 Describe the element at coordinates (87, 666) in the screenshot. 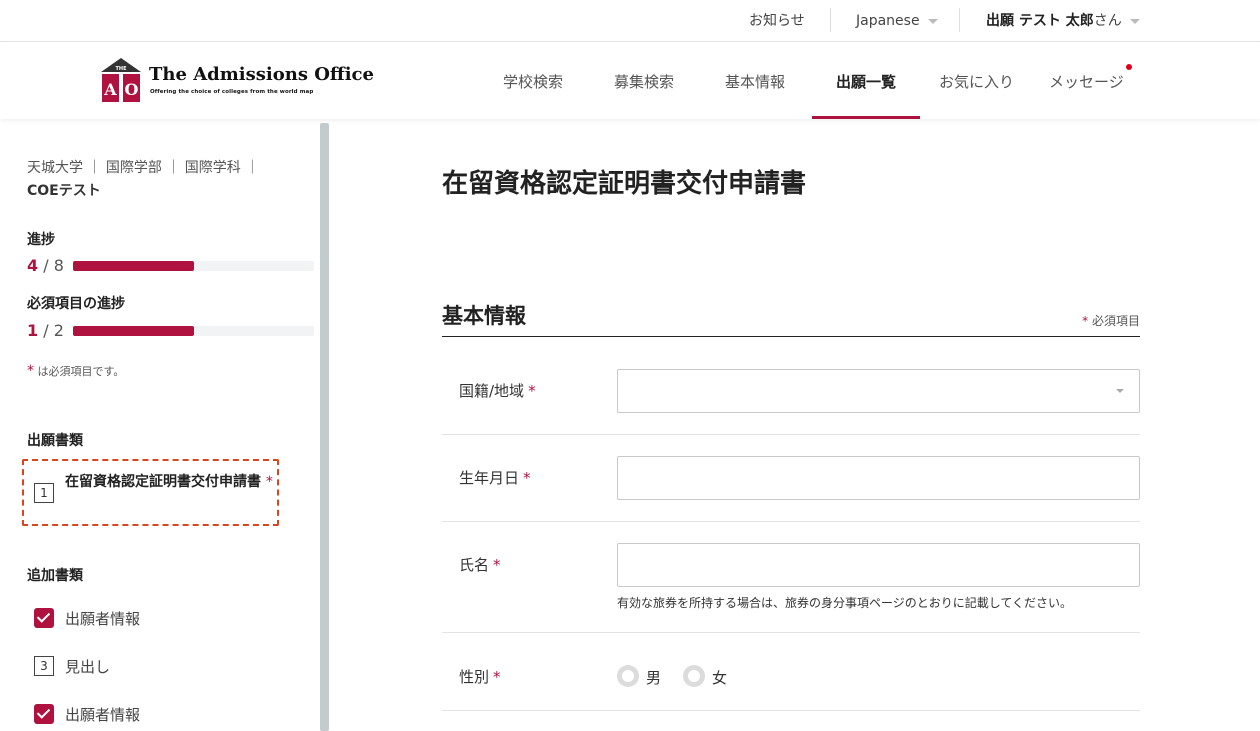

I see `sidebar-item-heading: 見出し` at that location.